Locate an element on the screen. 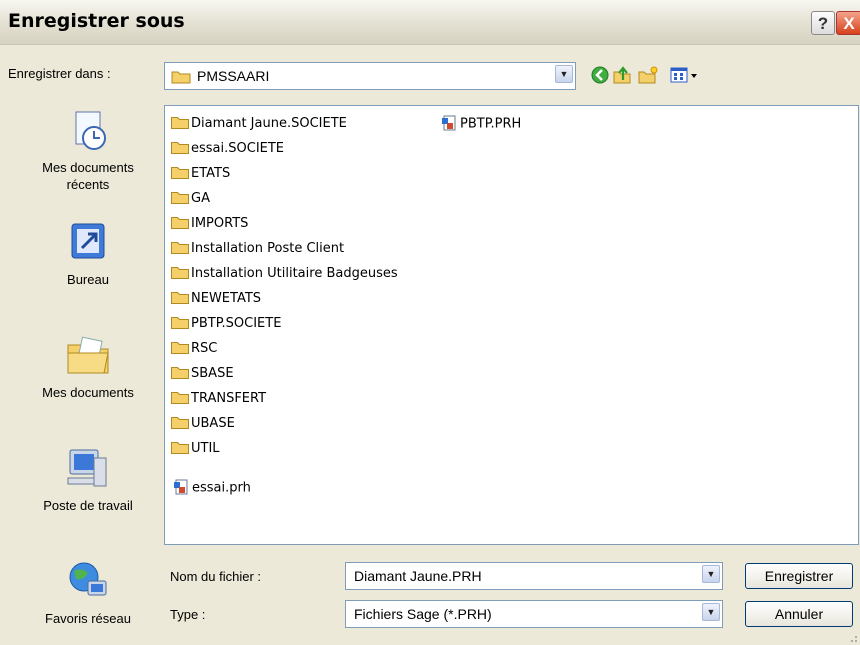 The width and height of the screenshot is (860, 645). new-folder-icon is located at coordinates (648, 75).